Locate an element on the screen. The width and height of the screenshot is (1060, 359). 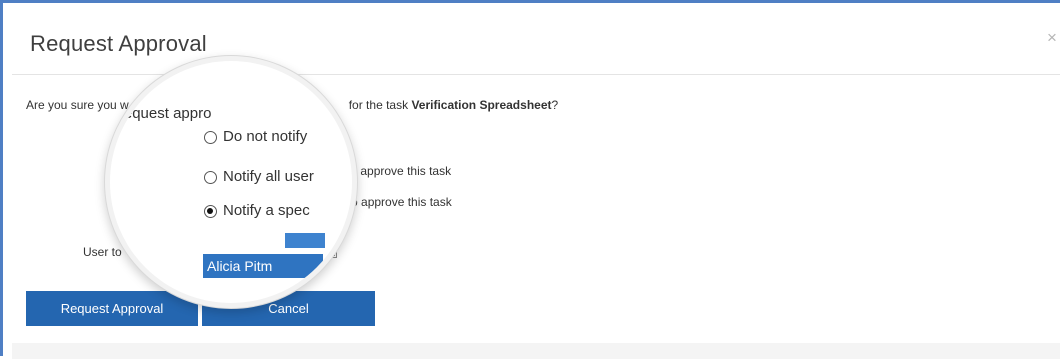
option-notify-specific: Notify a spec is located at coordinates (266, 210).